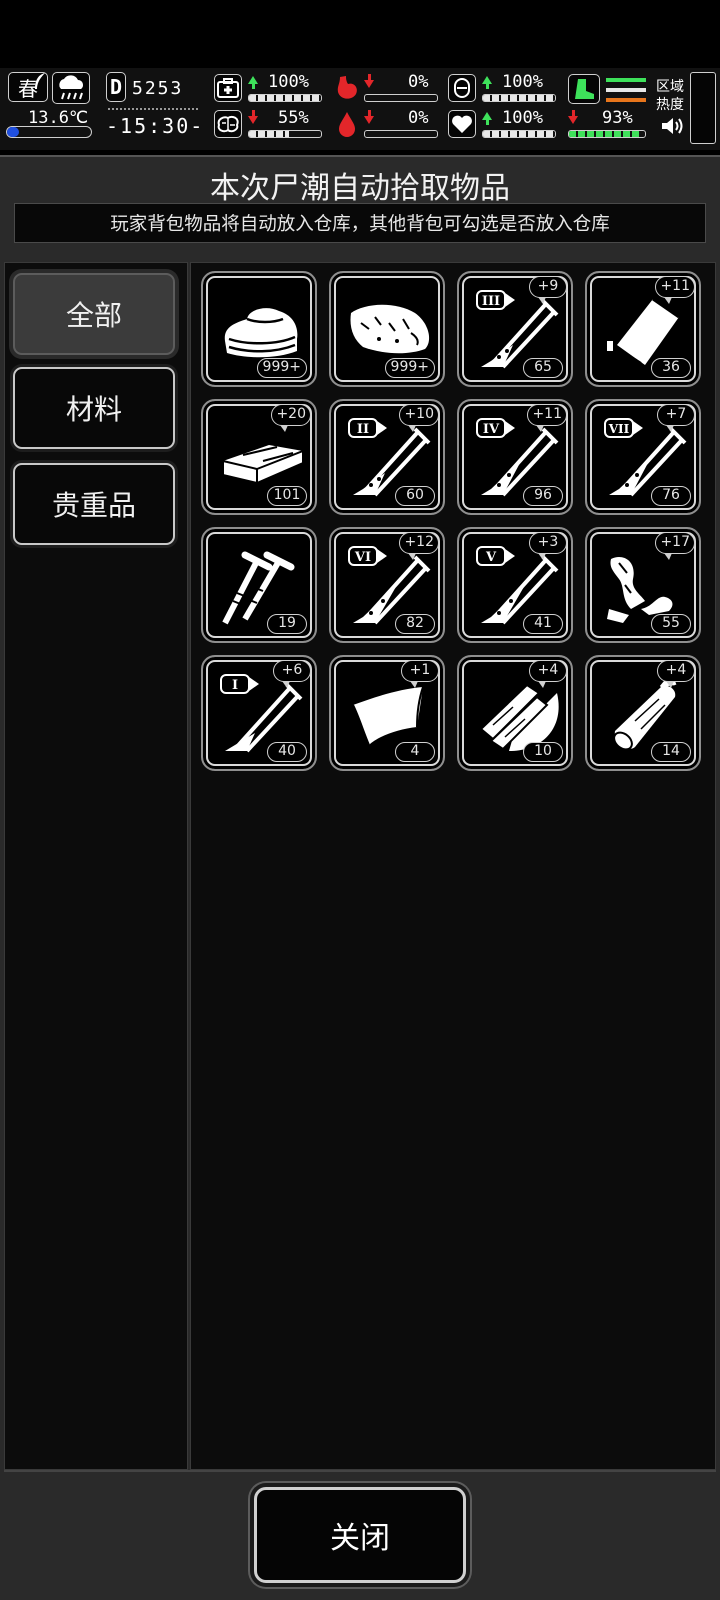 This screenshot has height=1600, width=720. I want to click on health-bar, so click(285, 98).